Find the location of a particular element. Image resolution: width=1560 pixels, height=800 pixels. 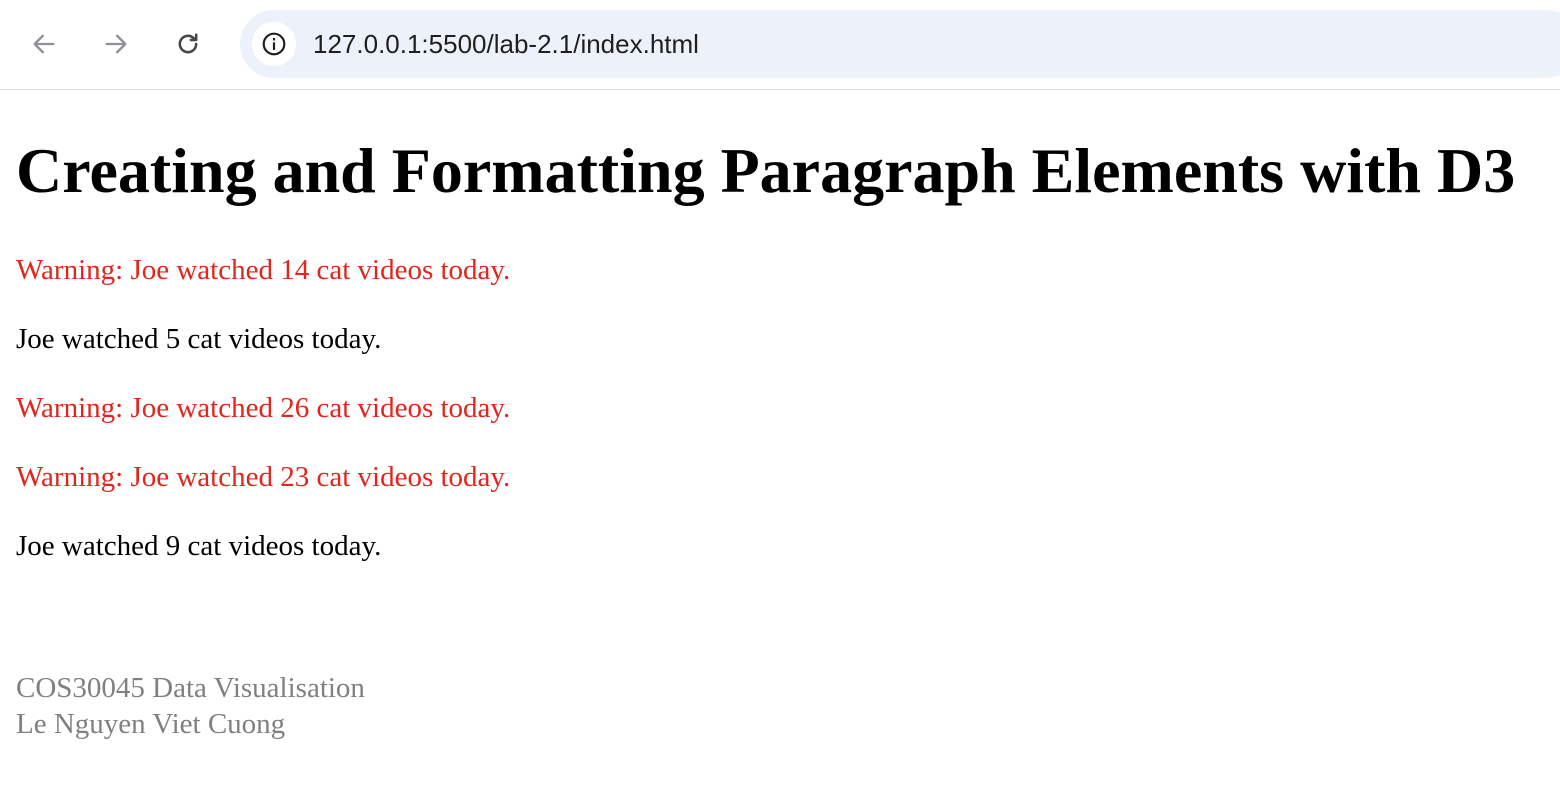

arrow-right-icon is located at coordinates (116, 44).